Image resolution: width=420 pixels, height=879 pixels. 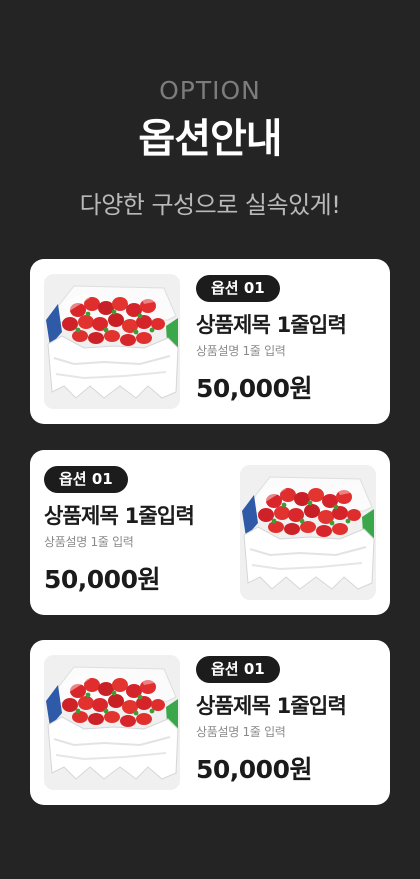 I want to click on section-eyebrow: OPTION, so click(x=210, y=90).